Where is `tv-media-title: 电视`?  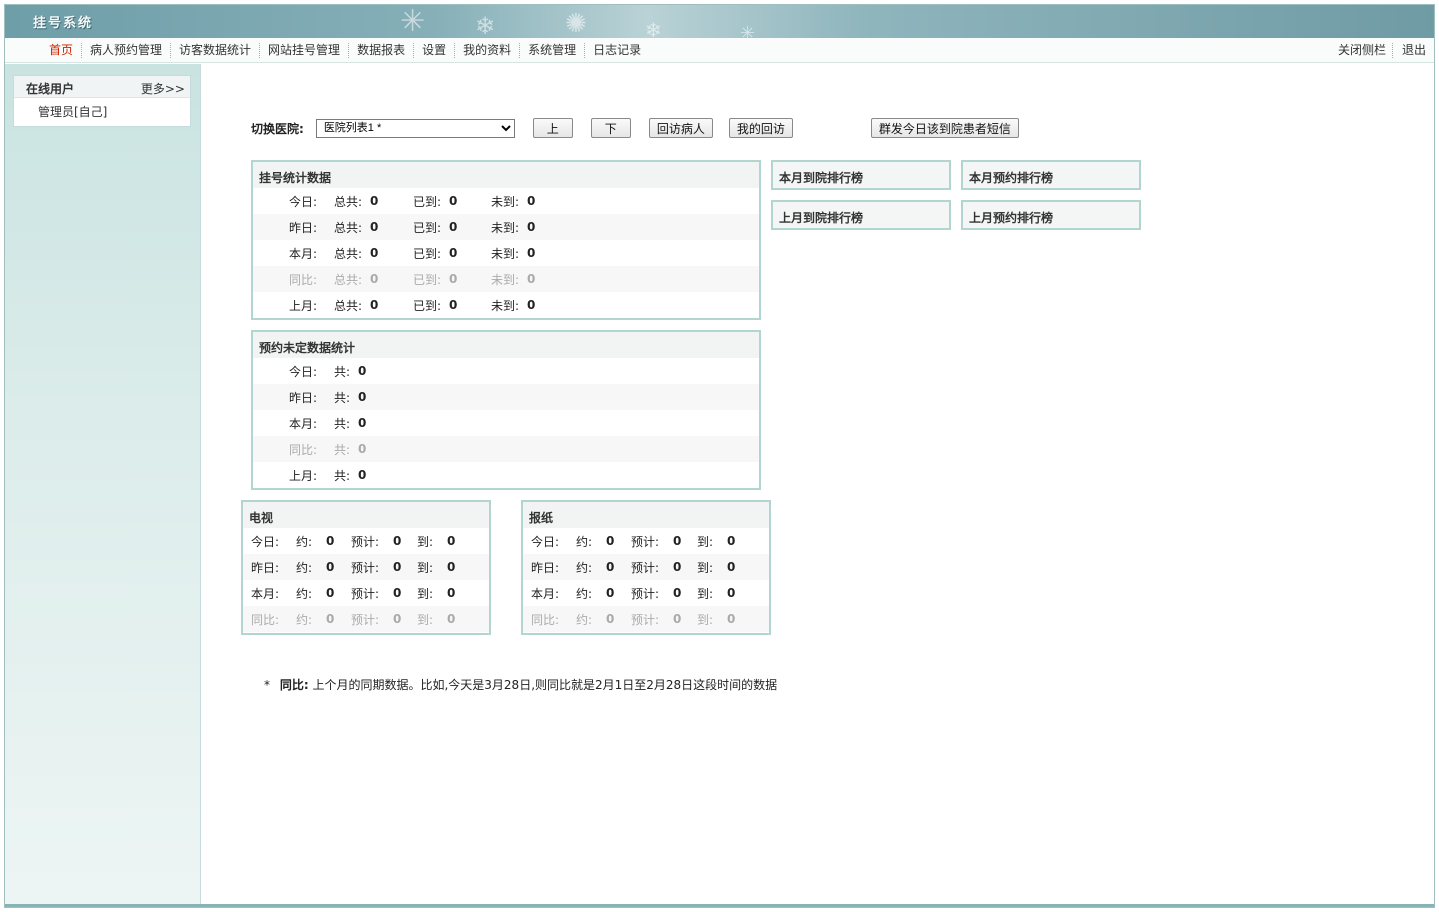 tv-media-title: 电视 is located at coordinates (366, 515).